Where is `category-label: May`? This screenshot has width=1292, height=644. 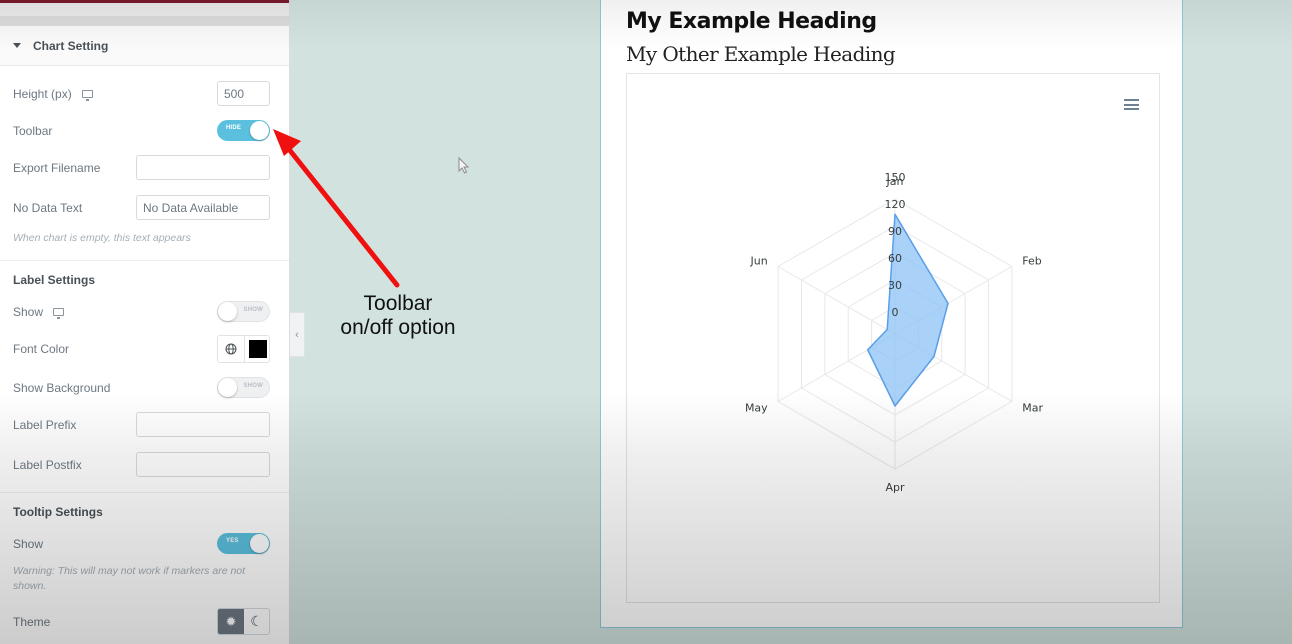 category-label: May is located at coordinates (756, 408).